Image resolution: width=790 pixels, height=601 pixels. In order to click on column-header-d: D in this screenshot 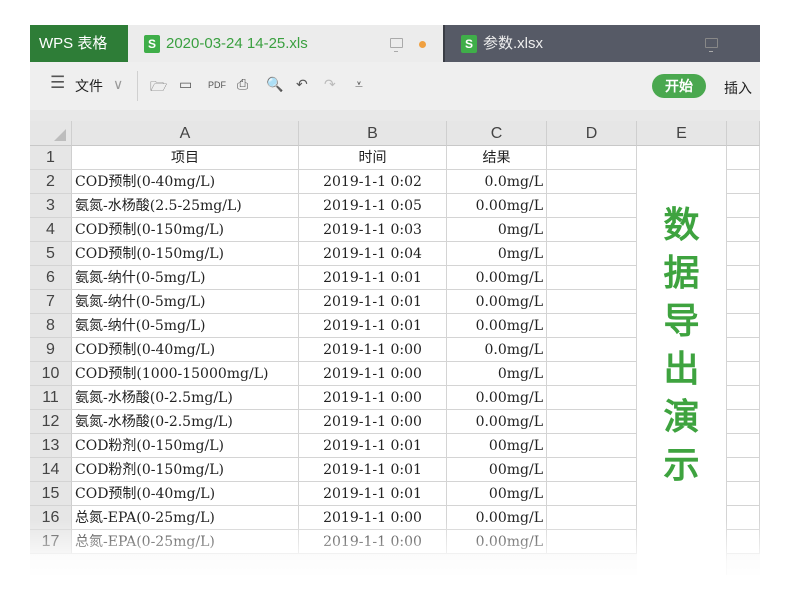, I will do `click(592, 133)`.